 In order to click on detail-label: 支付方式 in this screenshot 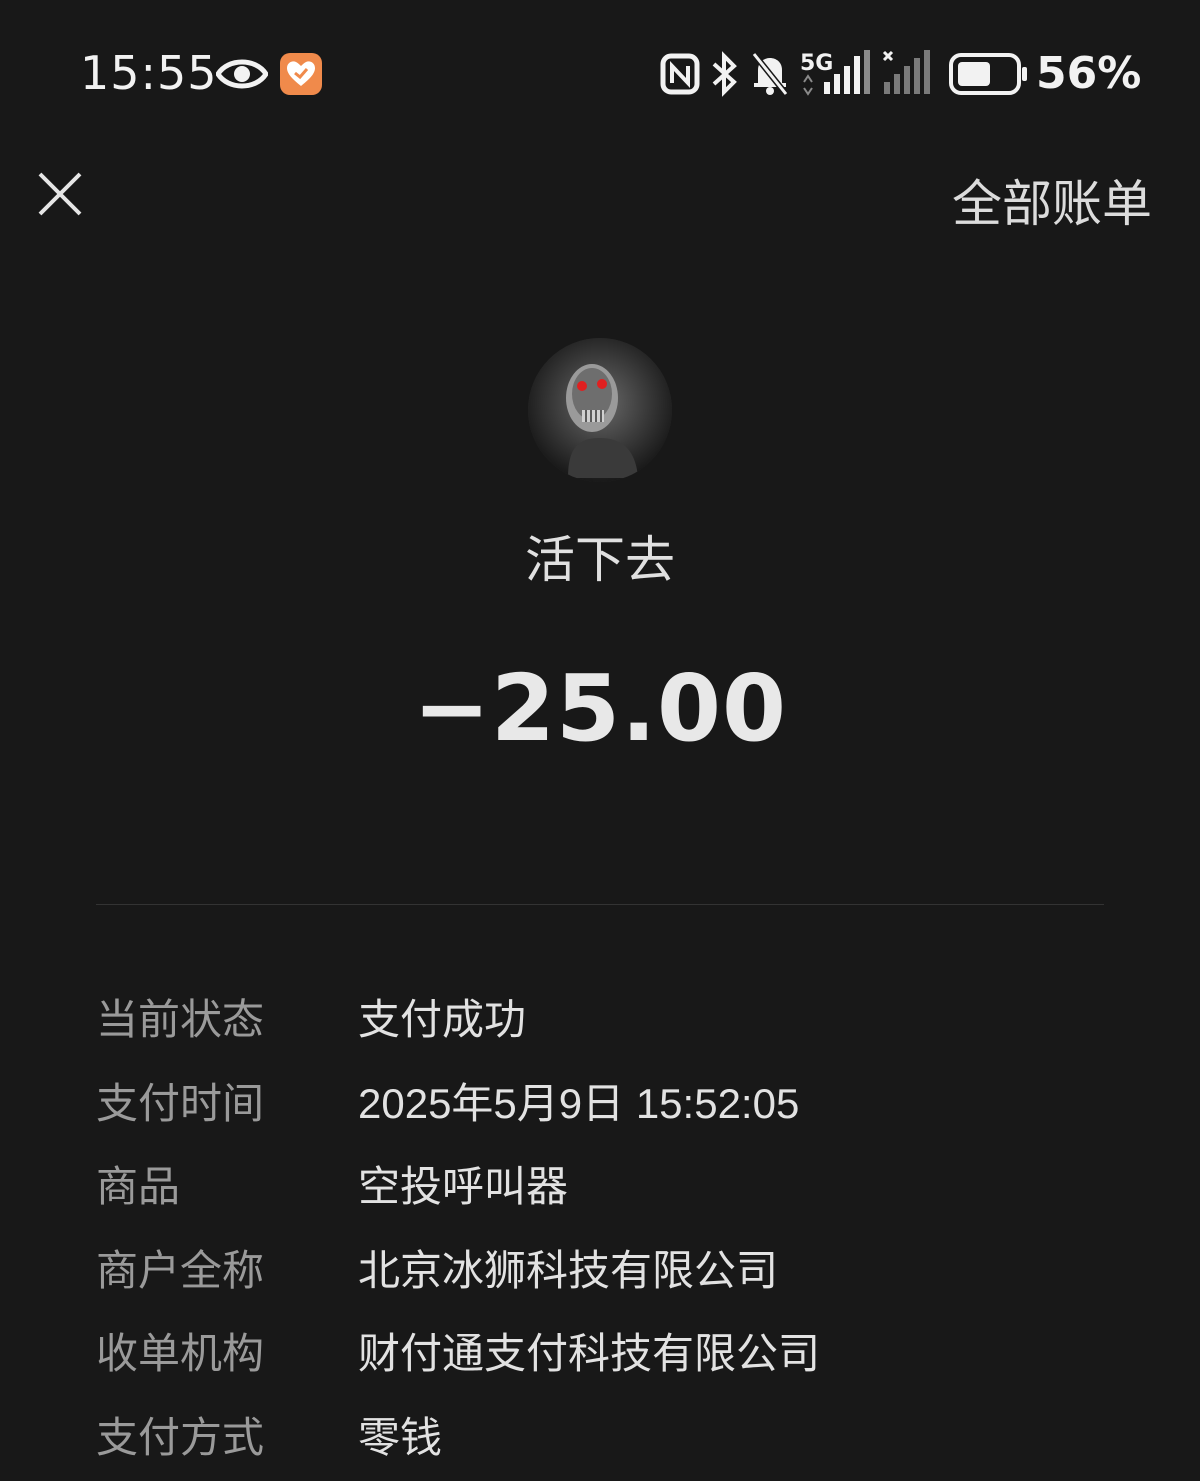, I will do `click(180, 1434)`.